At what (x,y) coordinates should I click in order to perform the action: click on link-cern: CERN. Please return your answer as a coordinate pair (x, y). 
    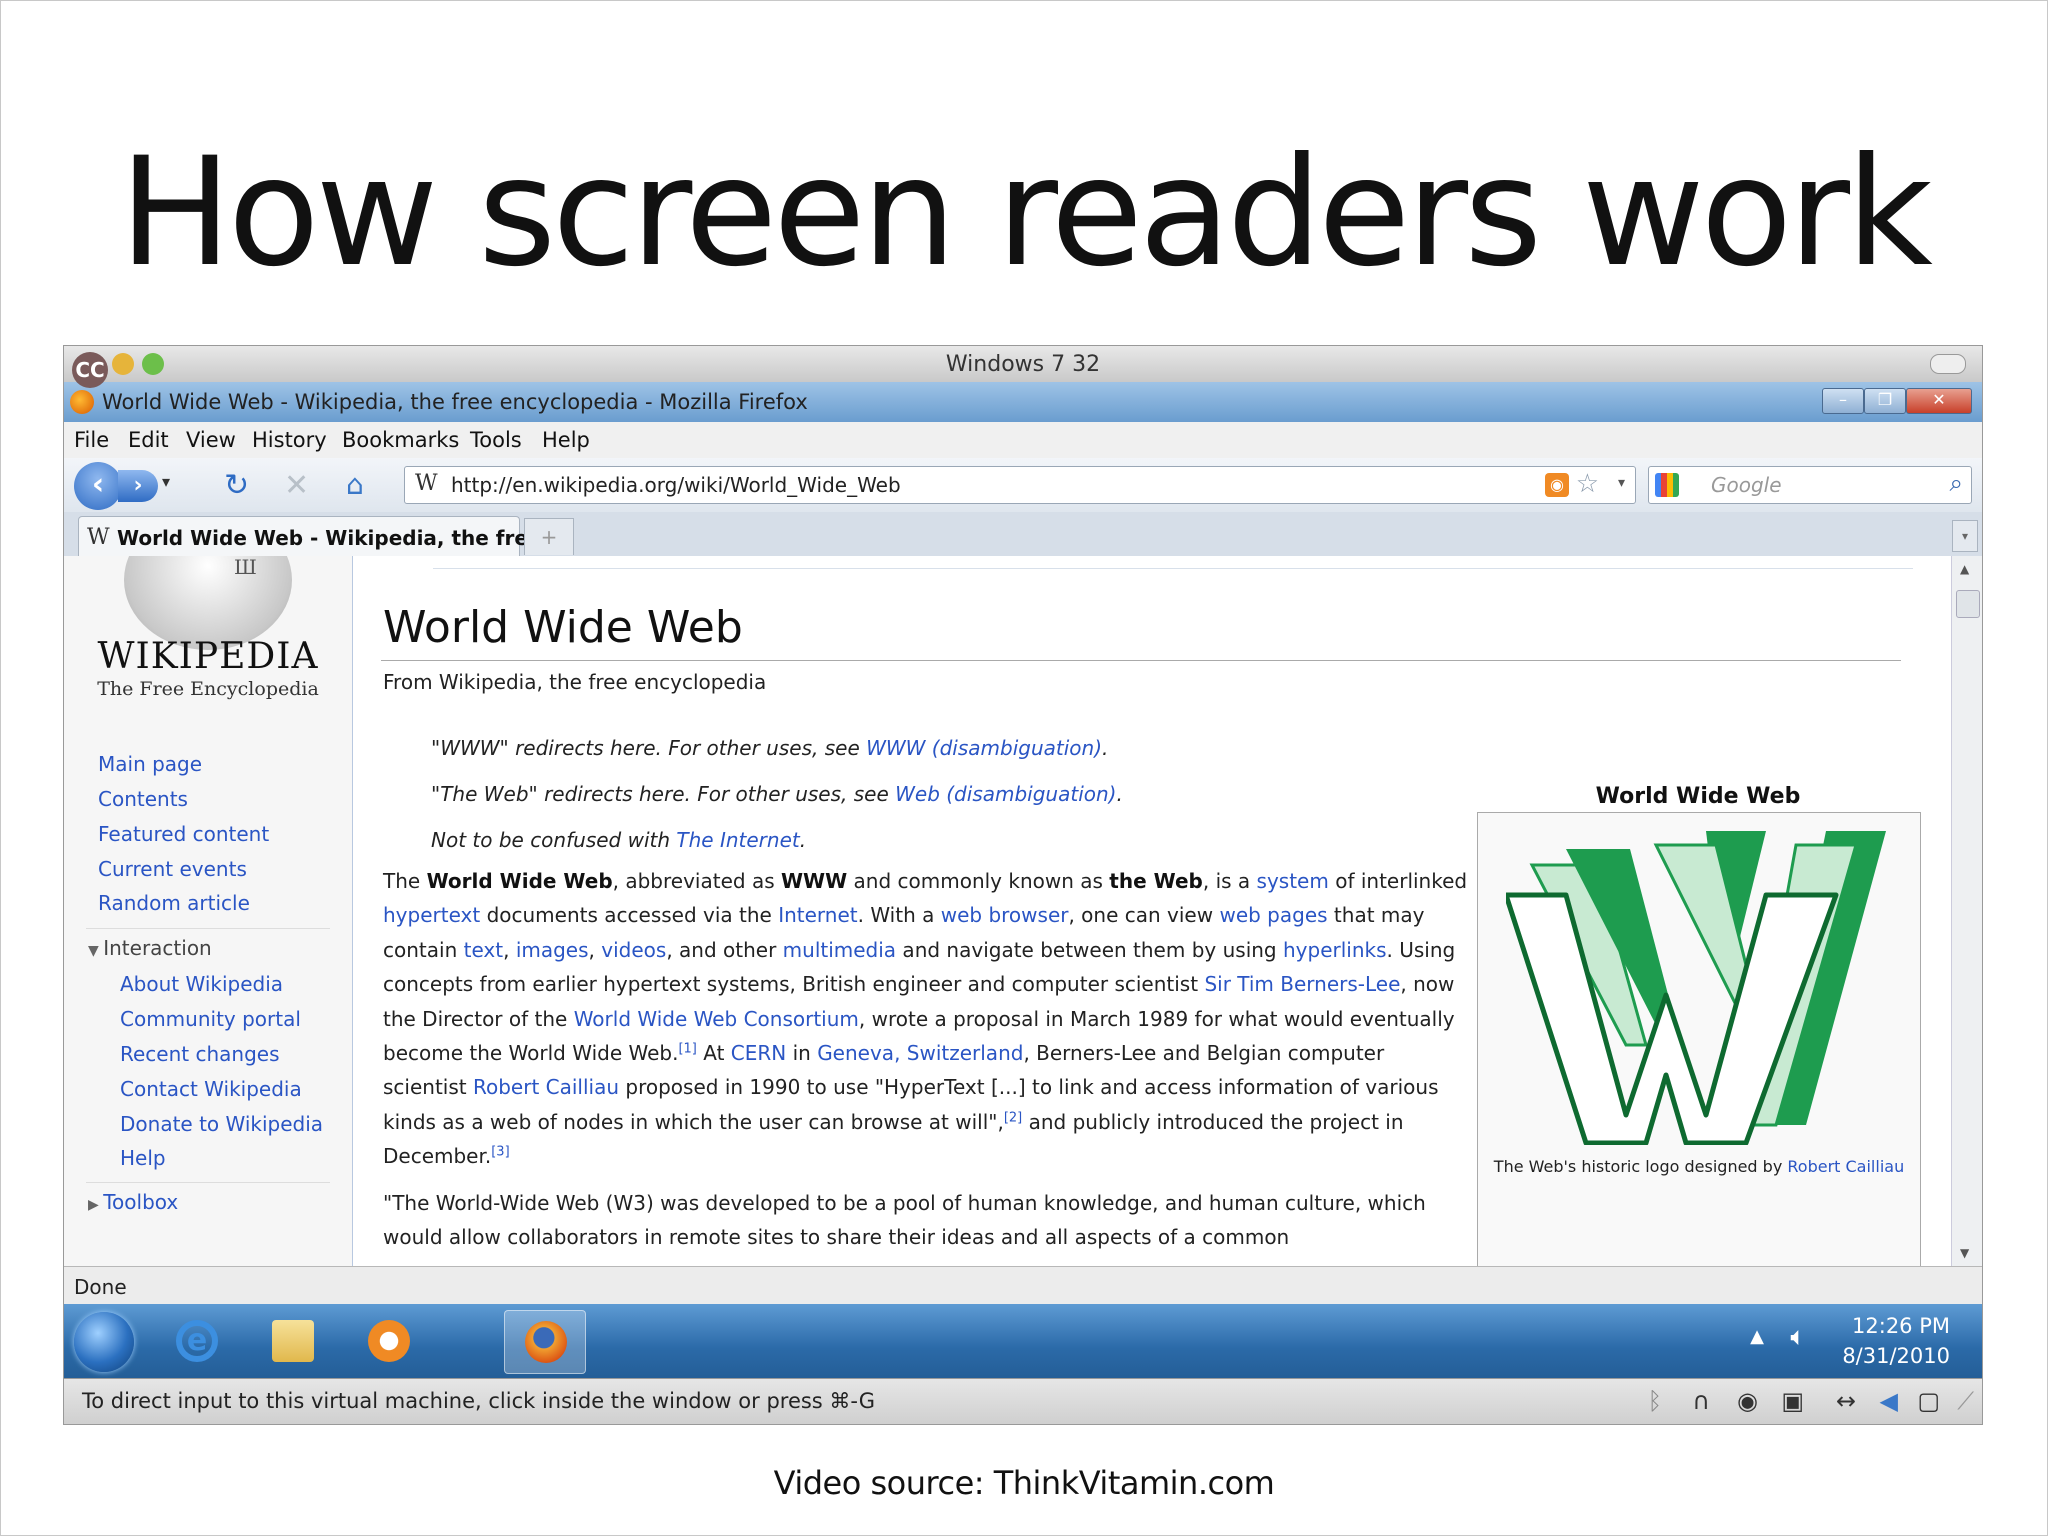
    Looking at the image, I should click on (758, 1053).